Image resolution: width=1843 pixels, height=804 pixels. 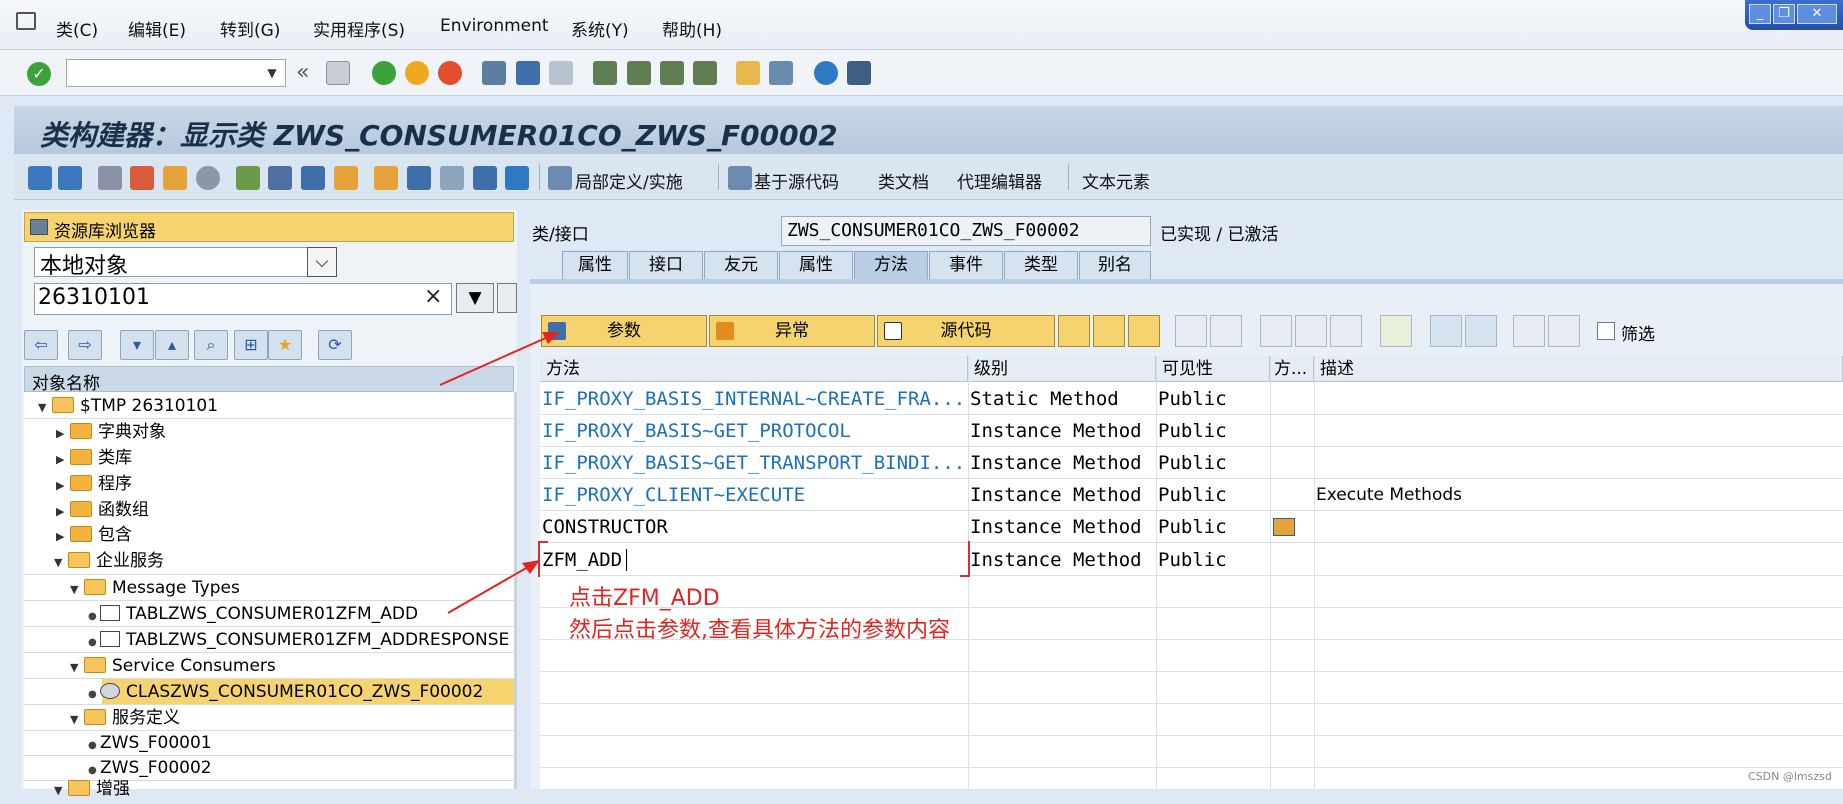 What do you see at coordinates (499, 473) in the screenshot?
I see `annotation-arrows` at bounding box center [499, 473].